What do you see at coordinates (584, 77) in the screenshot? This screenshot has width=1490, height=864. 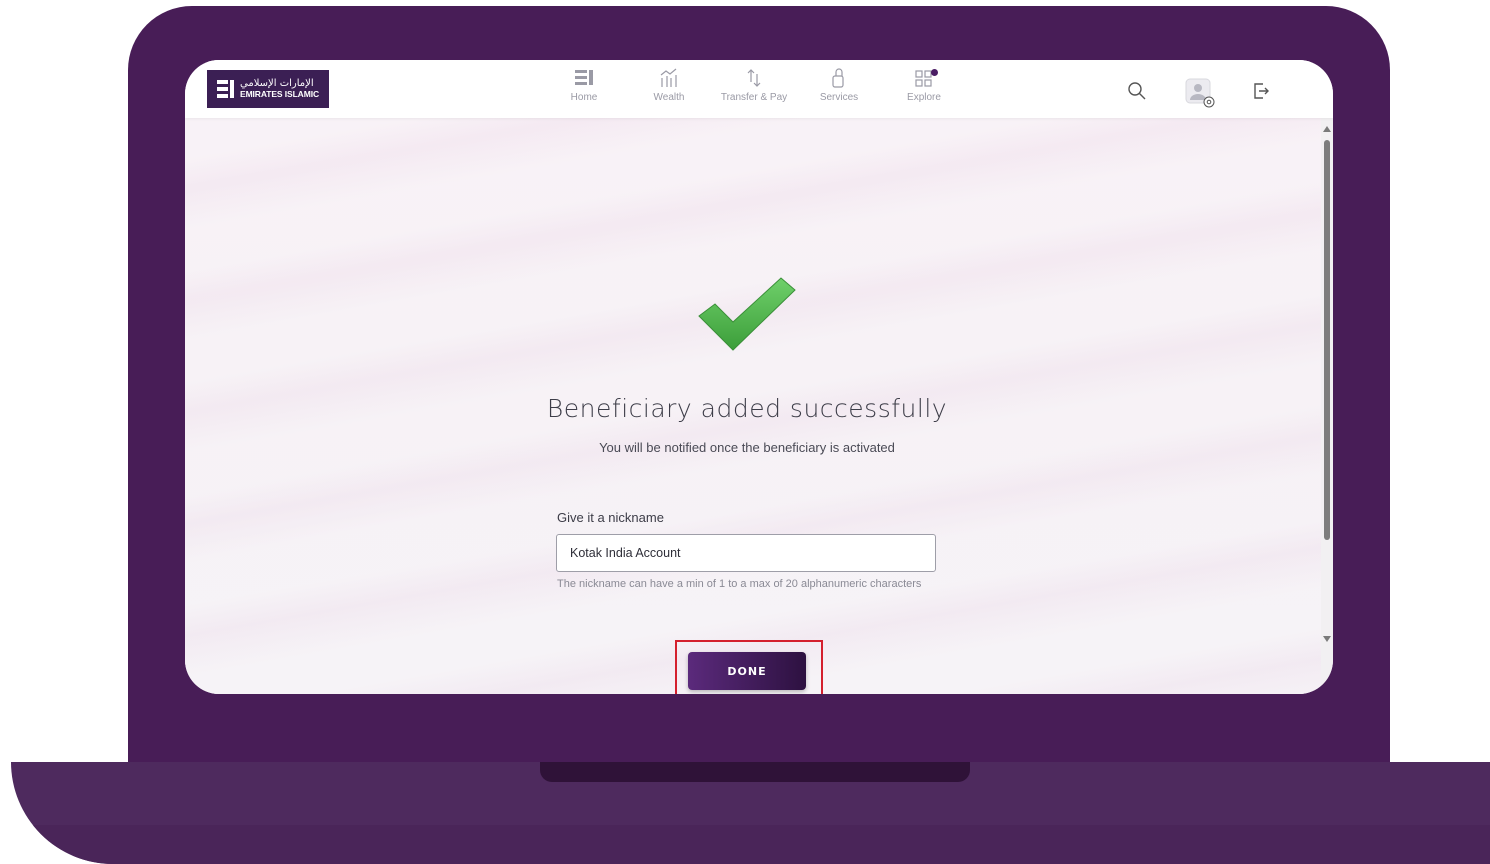 I see `home-icon` at bounding box center [584, 77].